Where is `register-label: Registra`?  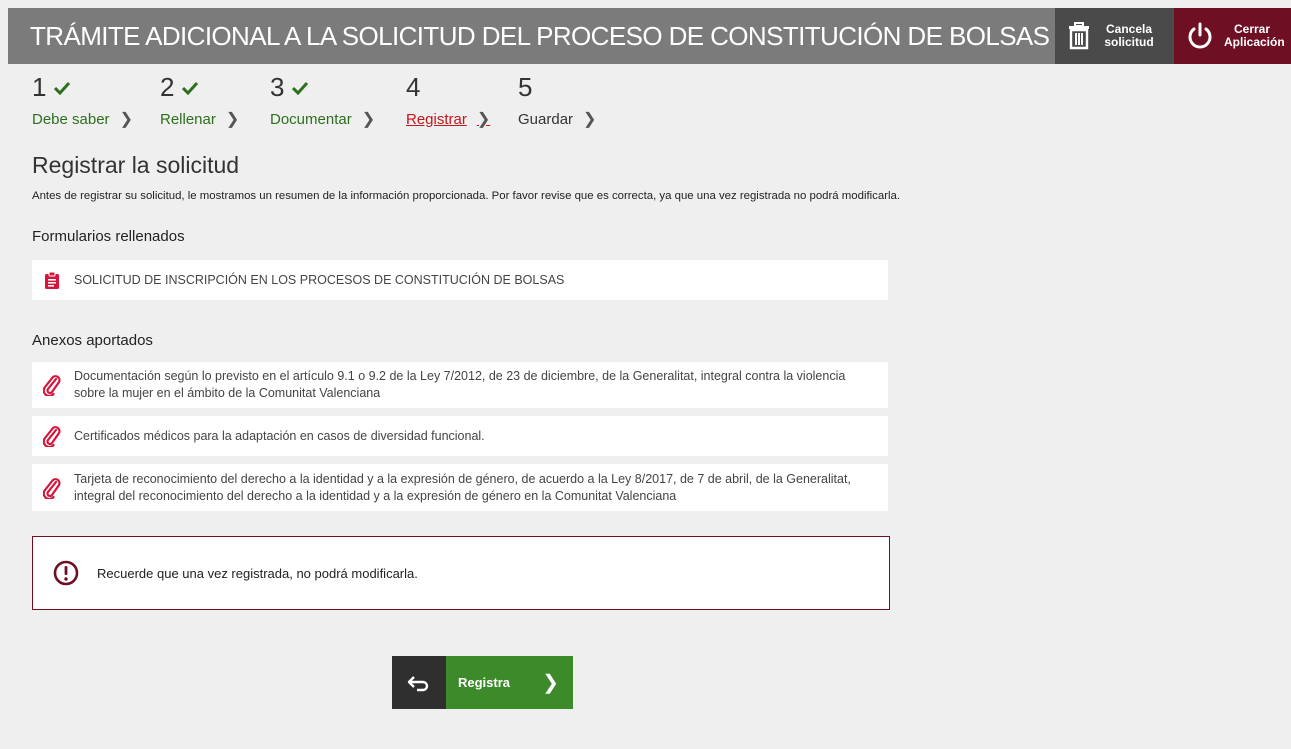 register-label: Registra is located at coordinates (484, 682).